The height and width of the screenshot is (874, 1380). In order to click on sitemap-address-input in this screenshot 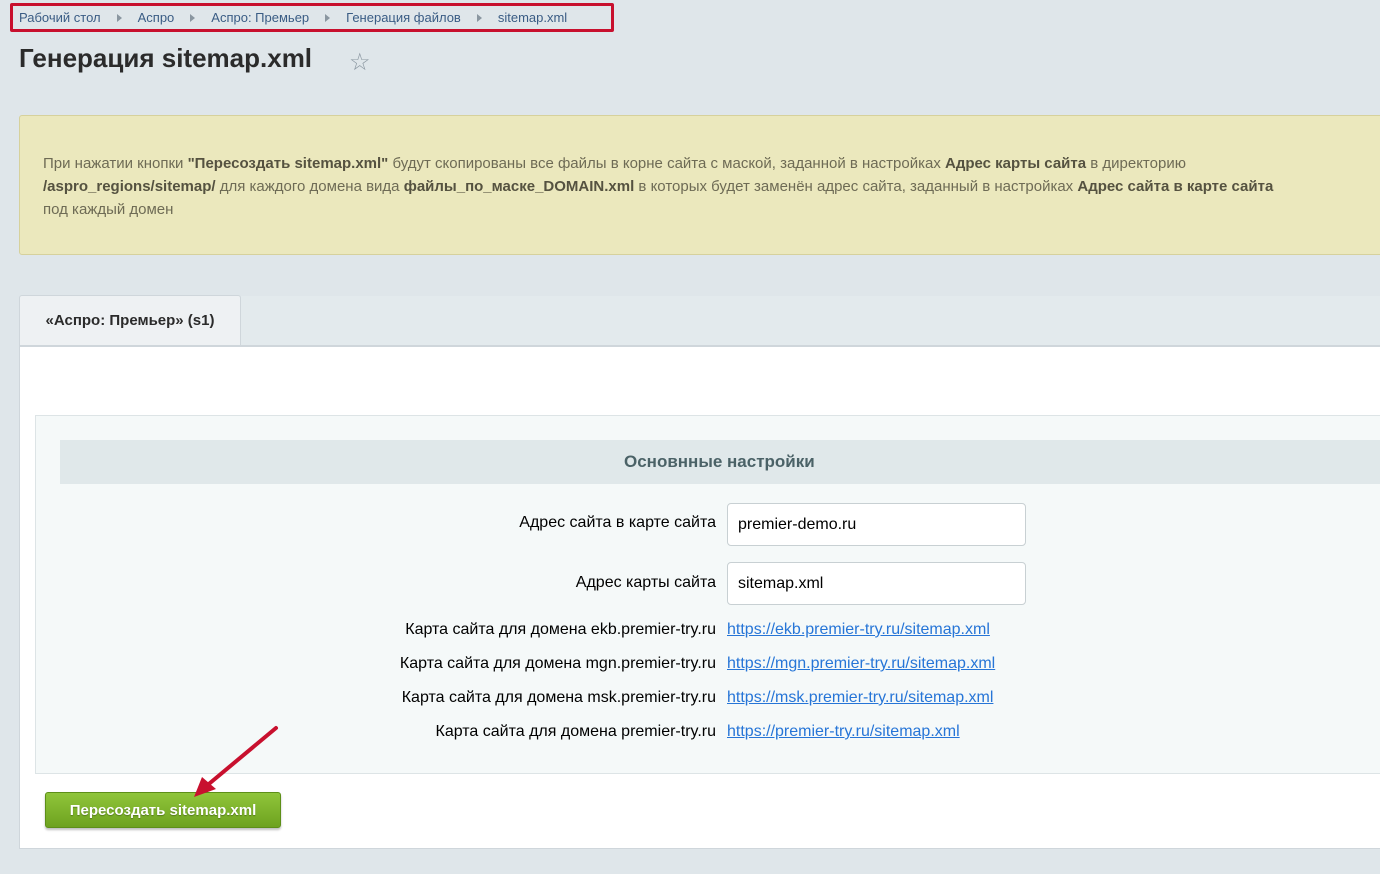, I will do `click(876, 583)`.